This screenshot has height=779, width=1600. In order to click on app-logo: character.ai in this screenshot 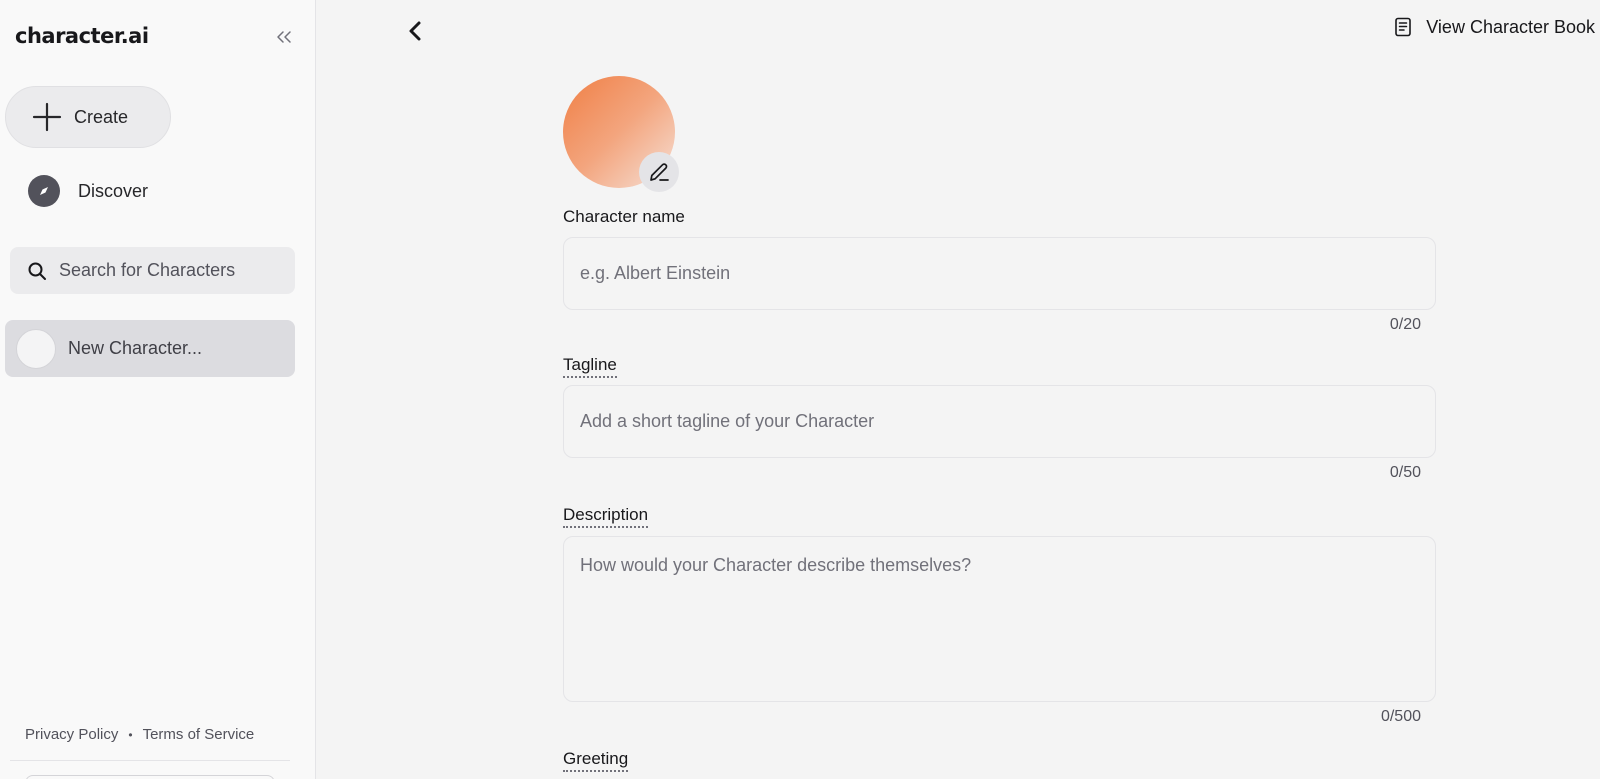, I will do `click(82, 36)`.